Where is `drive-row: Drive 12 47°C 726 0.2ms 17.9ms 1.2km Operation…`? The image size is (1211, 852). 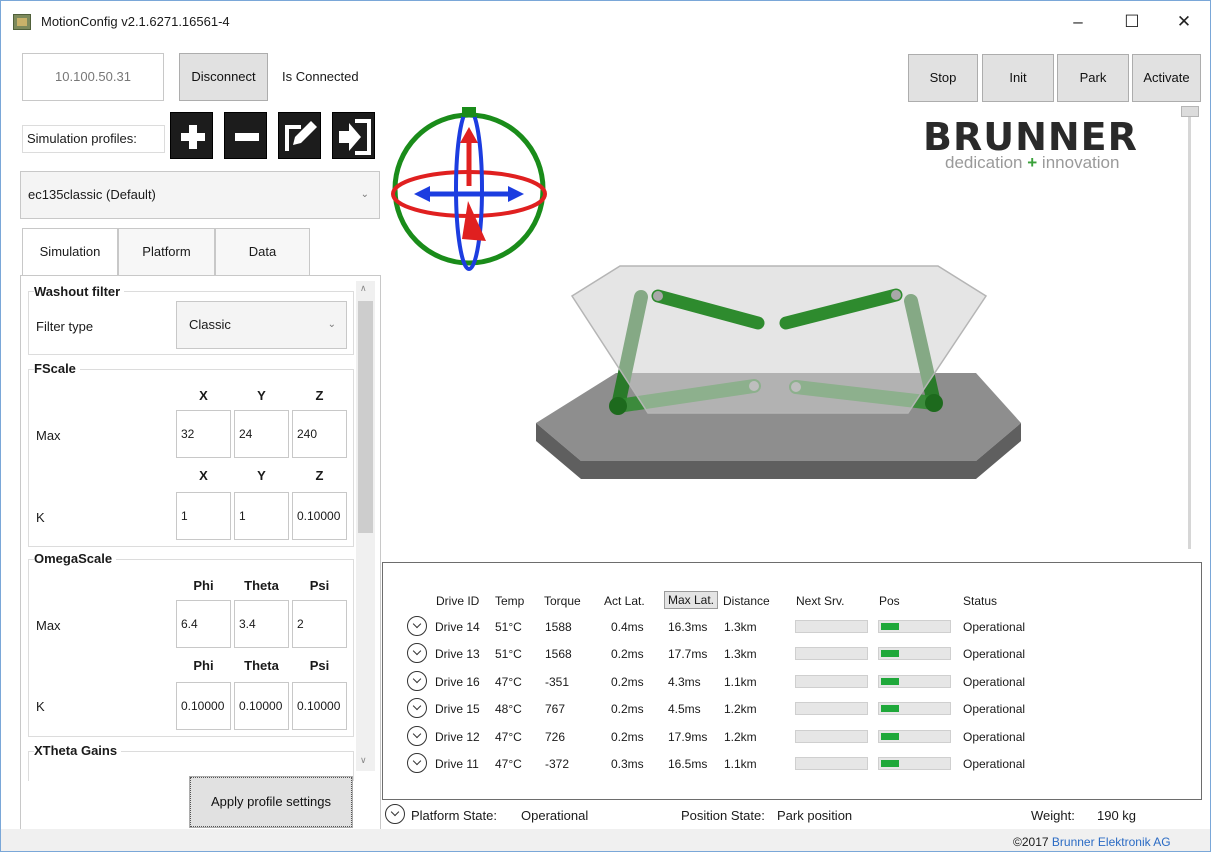
drive-row: Drive 12 47°C 726 0.2ms 17.9ms 1.2km Operation… is located at coordinates (606, 741).